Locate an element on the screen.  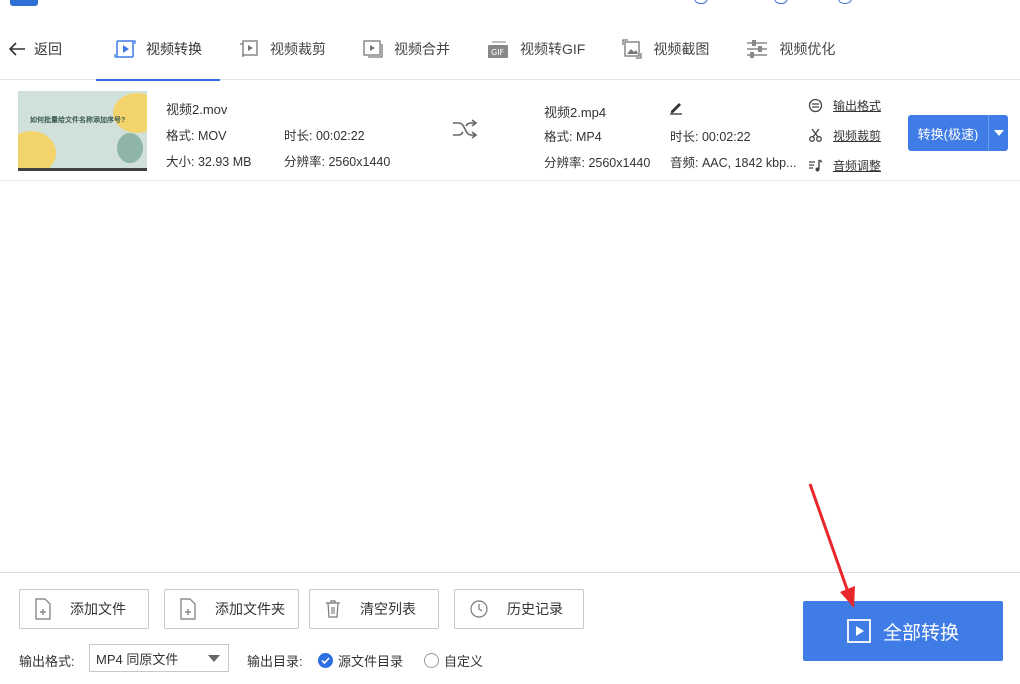
arrow-left-icon is located at coordinates (16, 49).